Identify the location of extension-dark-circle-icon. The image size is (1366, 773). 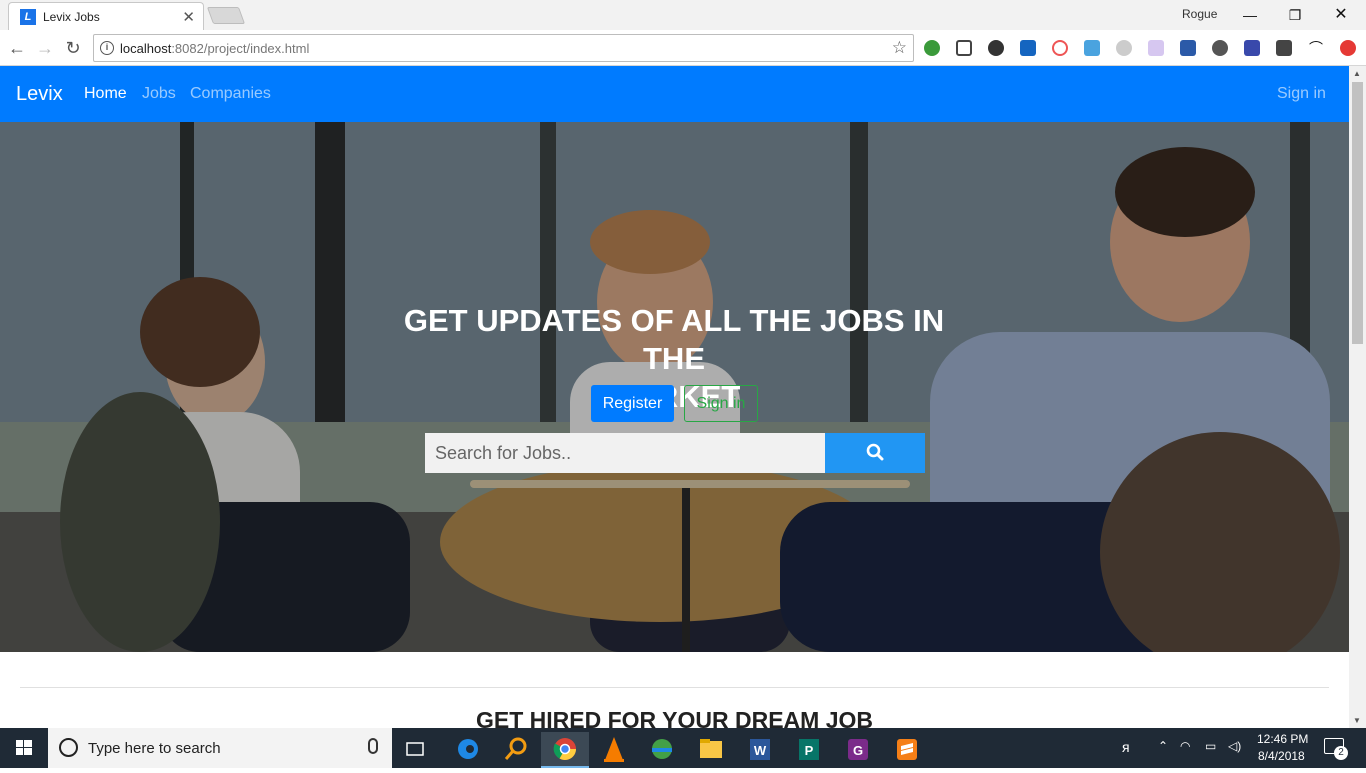
(1220, 48).